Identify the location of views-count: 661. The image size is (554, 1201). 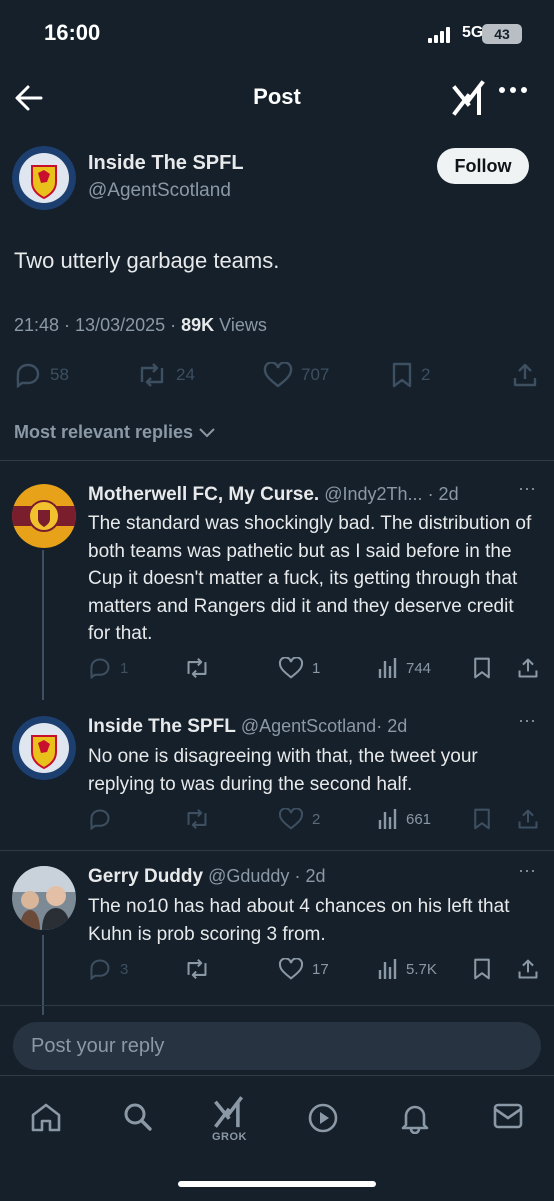
(419, 819).